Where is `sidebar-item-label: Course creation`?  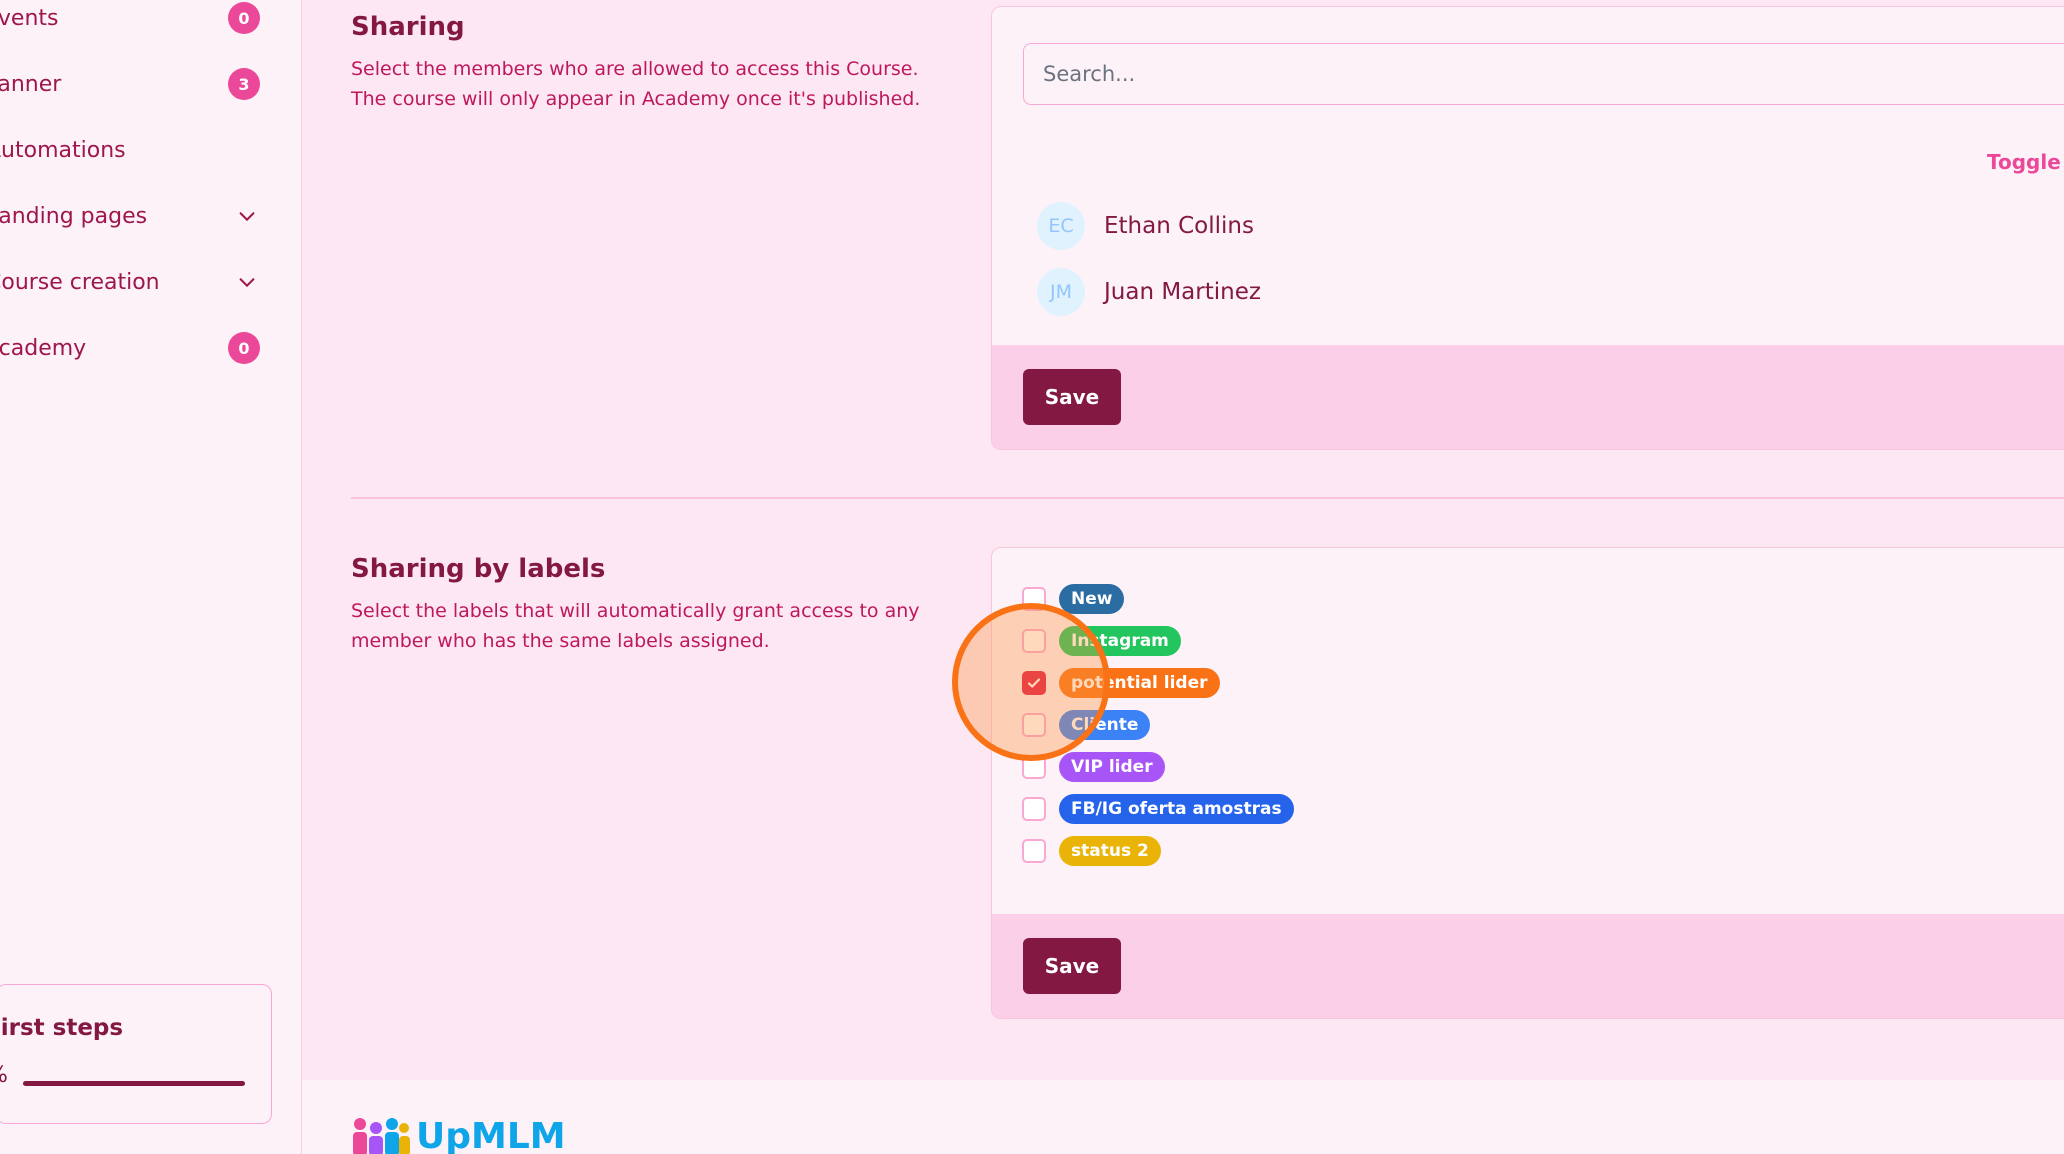
sidebar-item-label: Course creation is located at coordinates (80, 282).